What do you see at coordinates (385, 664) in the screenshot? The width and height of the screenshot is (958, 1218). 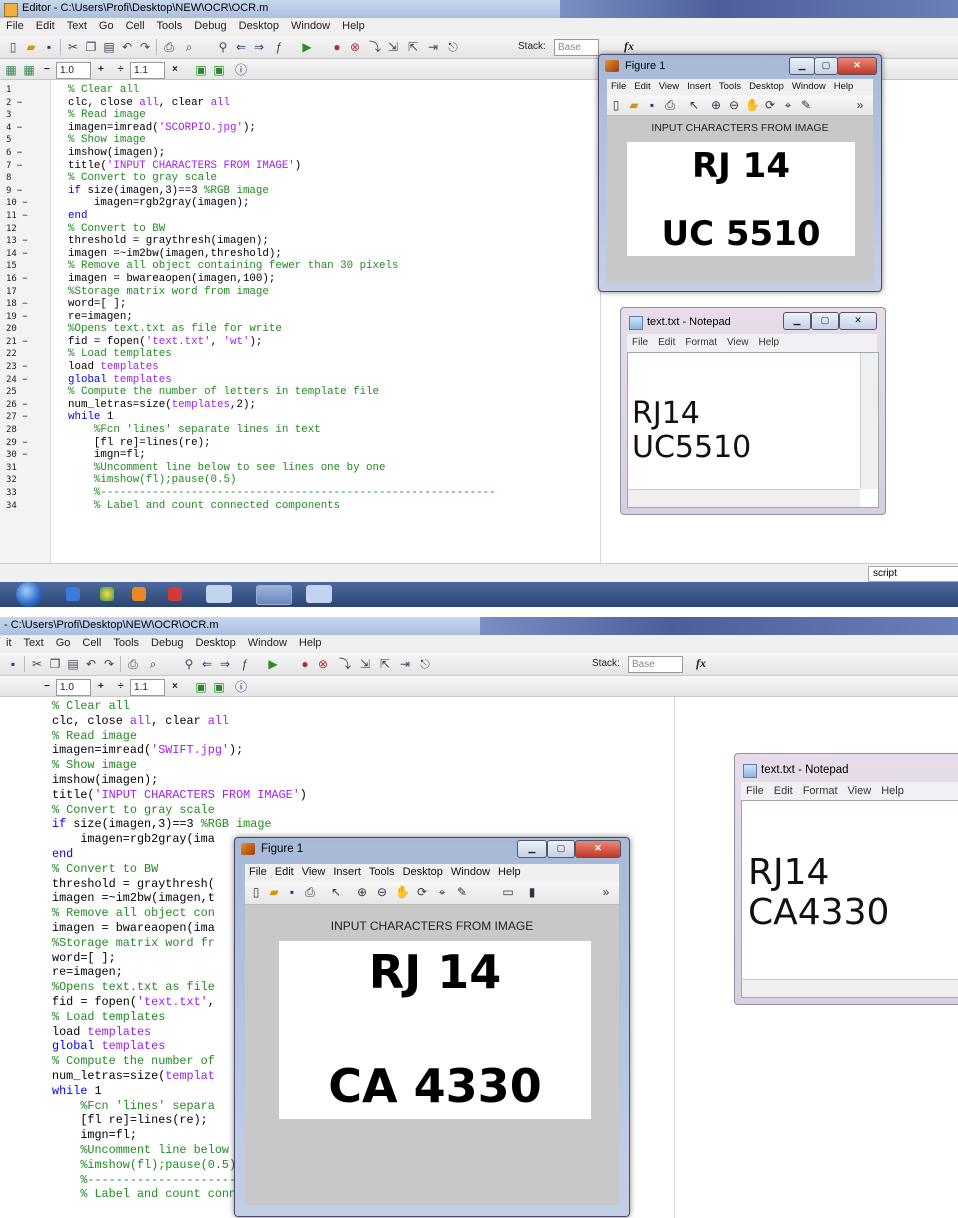 I see `step-out-icon: ⇱` at bounding box center [385, 664].